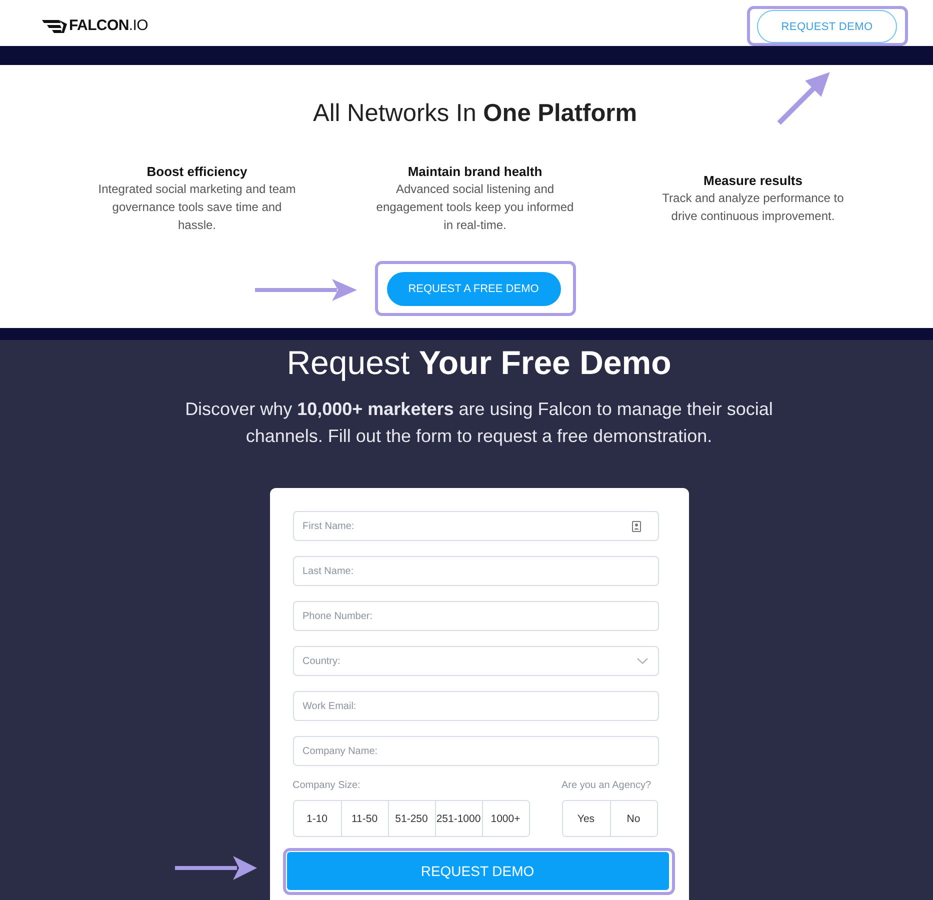  I want to click on chevron-down-icon, so click(642, 661).